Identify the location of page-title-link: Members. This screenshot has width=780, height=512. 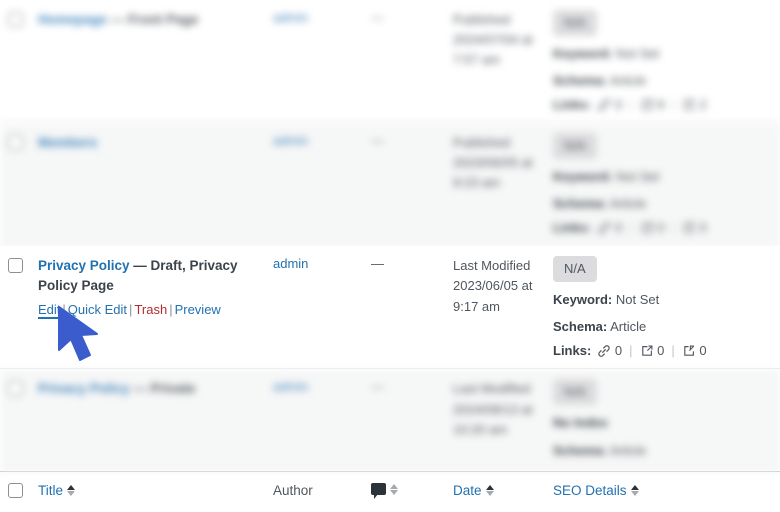
(67, 142).